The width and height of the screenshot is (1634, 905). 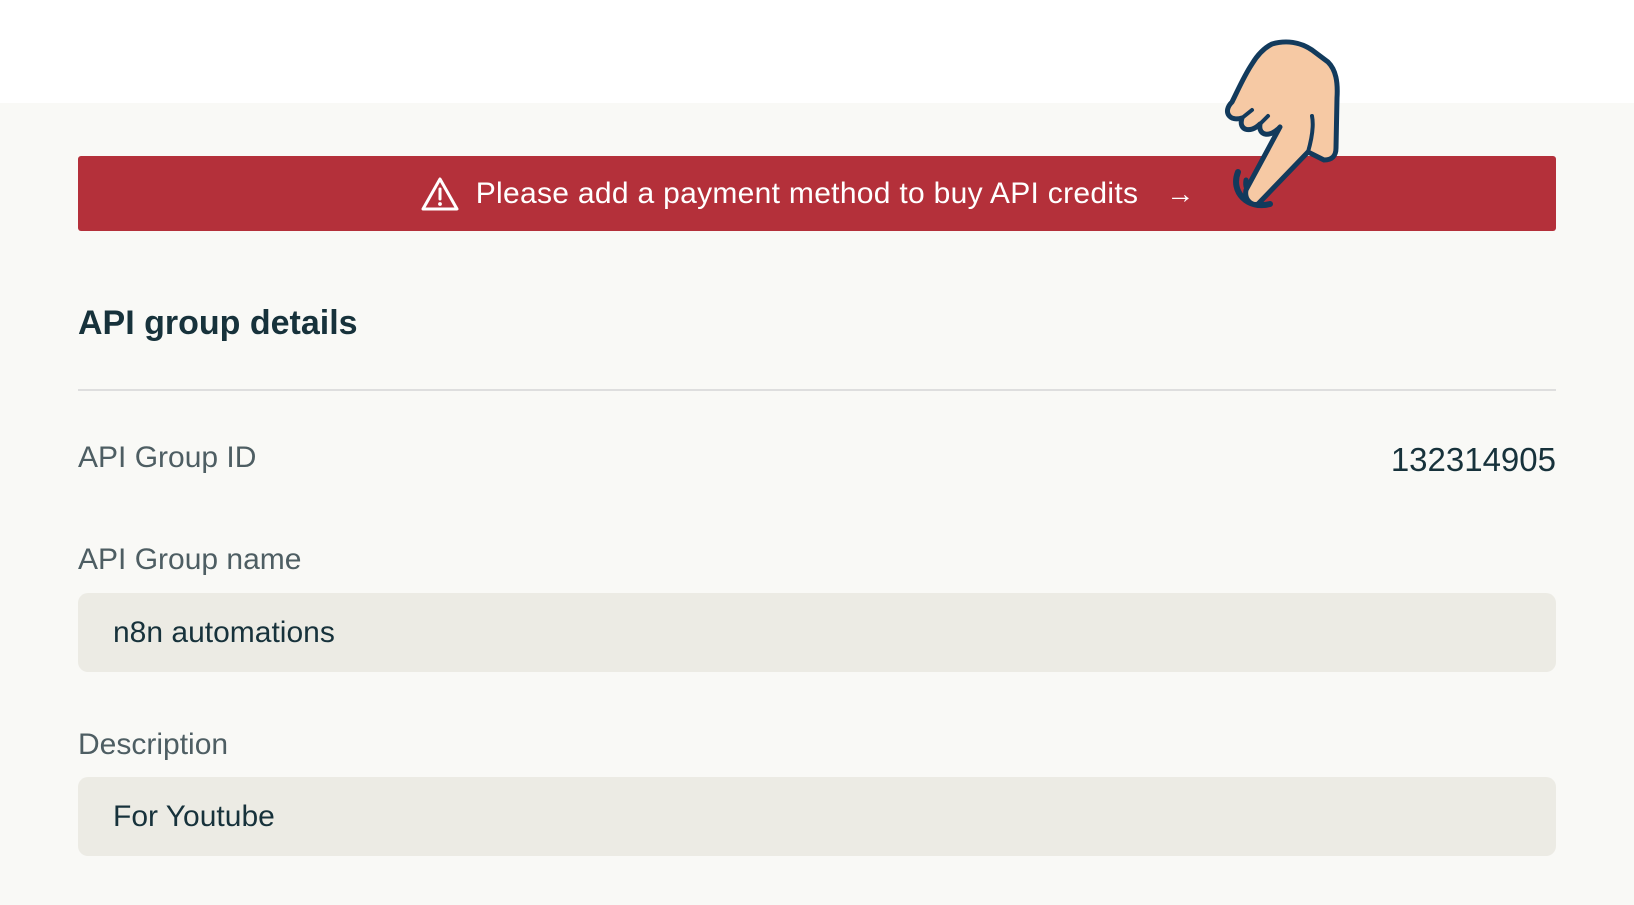 What do you see at coordinates (817, 51) in the screenshot?
I see `top-header-bar` at bounding box center [817, 51].